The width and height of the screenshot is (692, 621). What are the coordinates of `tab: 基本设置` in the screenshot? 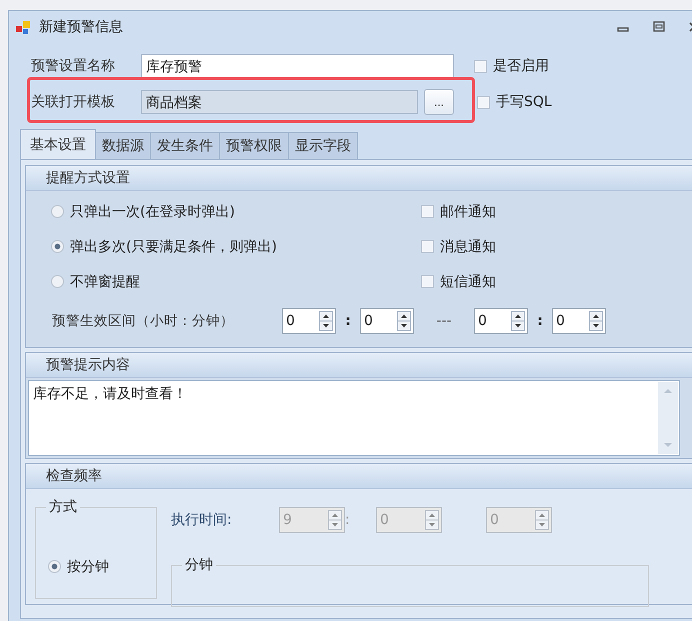 It's located at (58, 144).